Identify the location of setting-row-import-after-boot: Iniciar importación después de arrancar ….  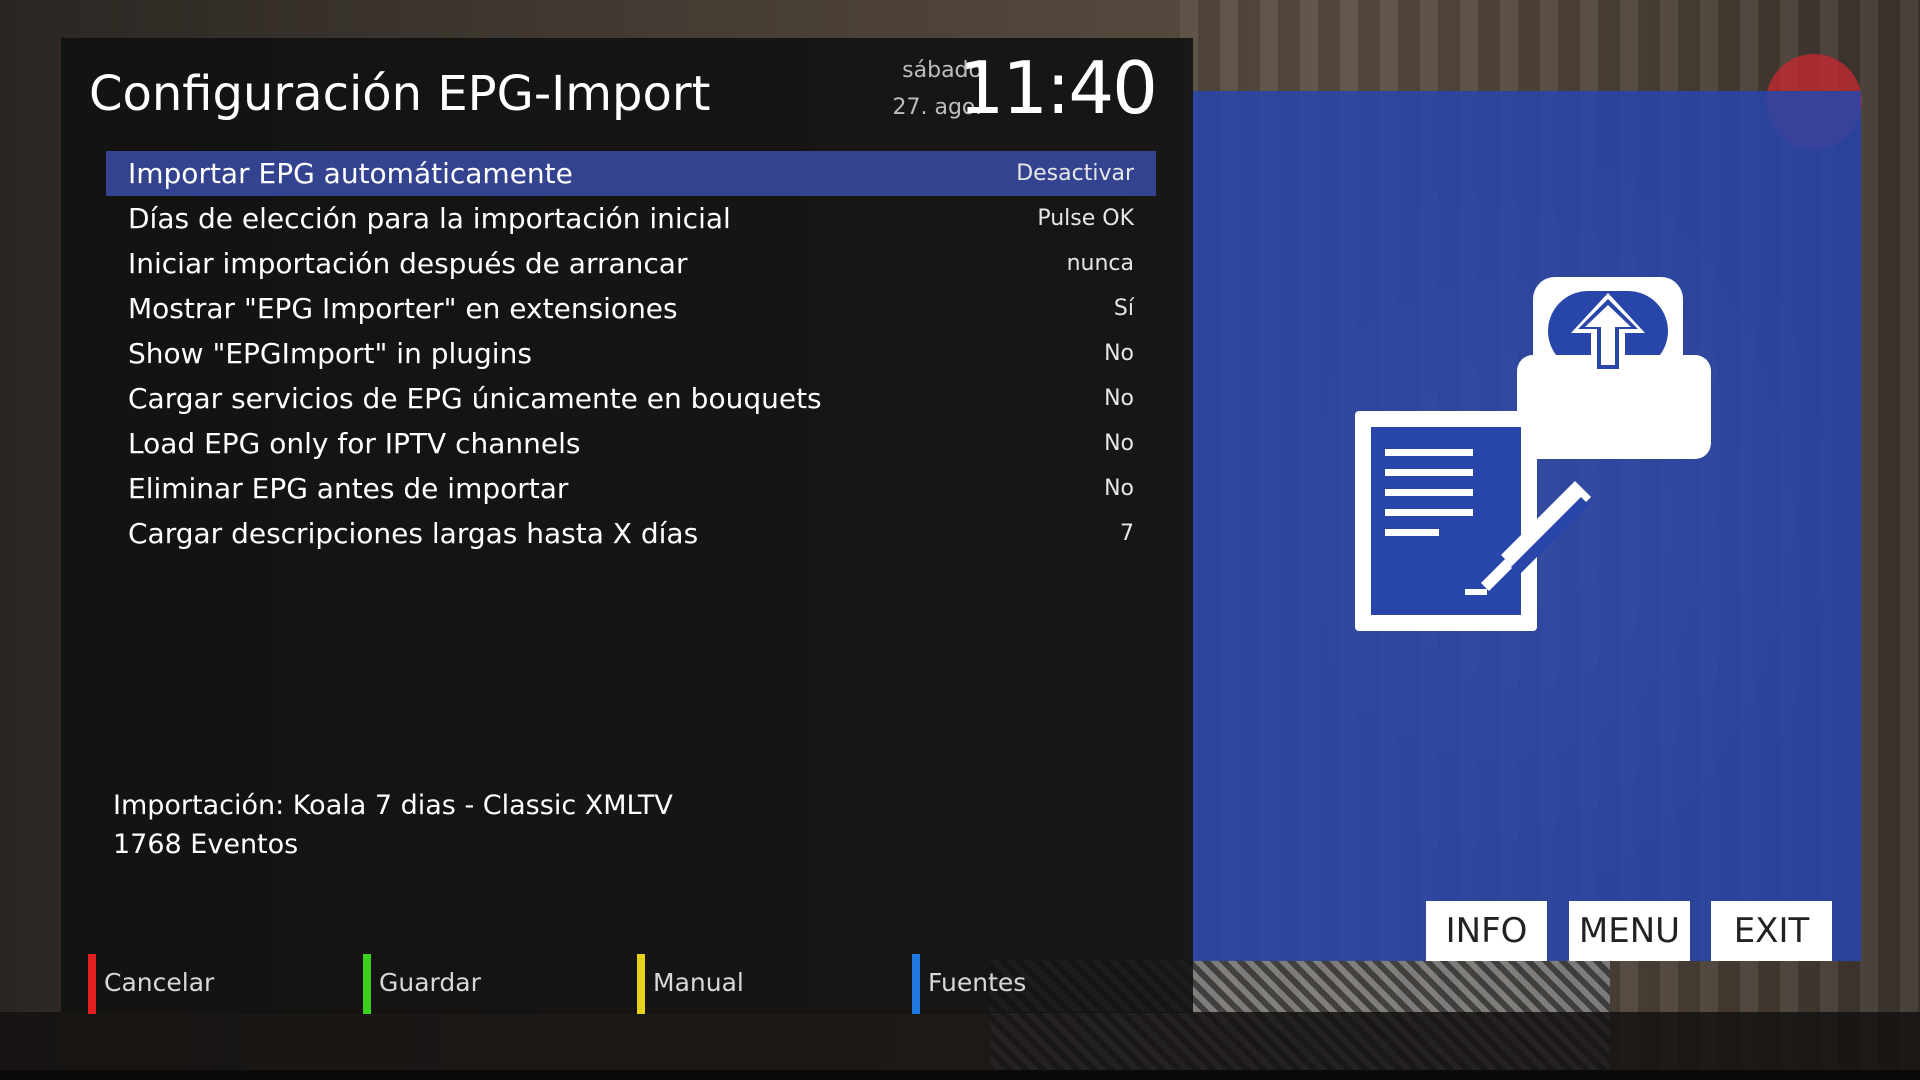
(631, 263).